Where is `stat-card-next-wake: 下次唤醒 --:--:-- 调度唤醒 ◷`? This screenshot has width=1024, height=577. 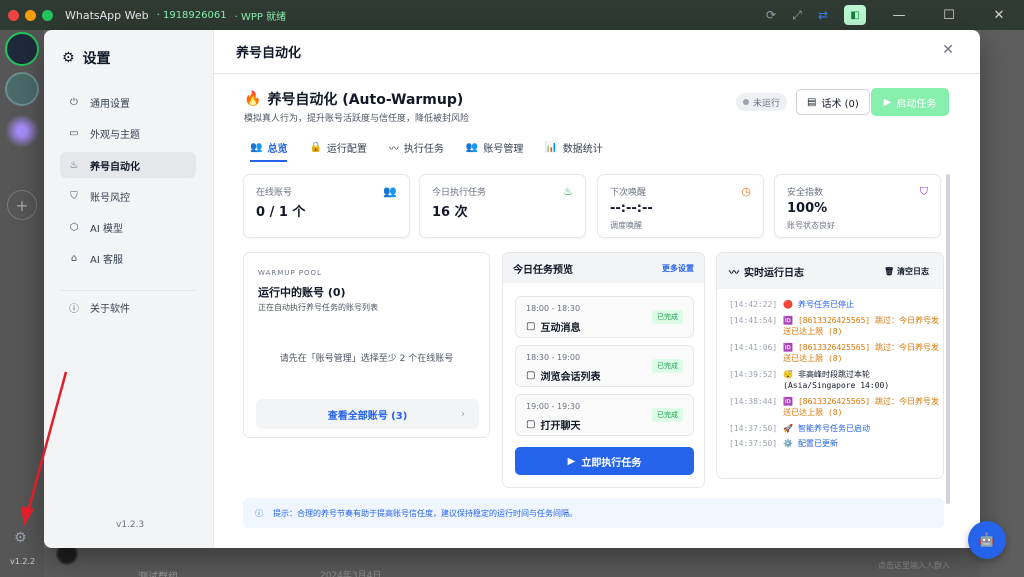 stat-card-next-wake: 下次唤醒 --:--:-- 调度唤醒 ◷ is located at coordinates (680, 206).